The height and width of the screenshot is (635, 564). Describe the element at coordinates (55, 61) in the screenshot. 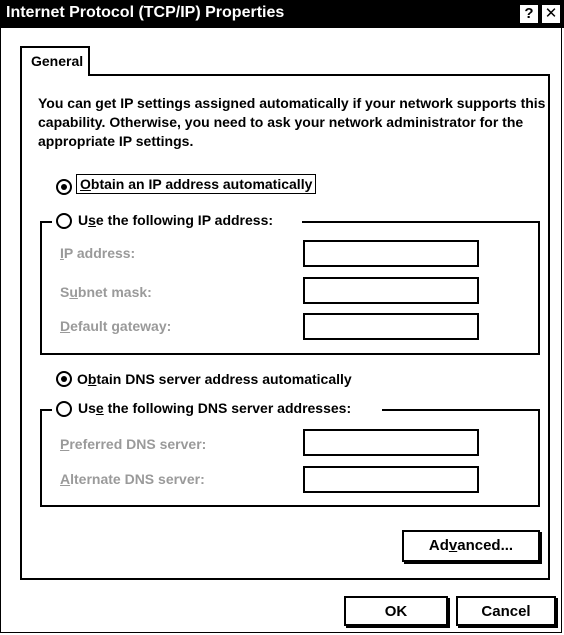

I see `tab-general: General` at that location.